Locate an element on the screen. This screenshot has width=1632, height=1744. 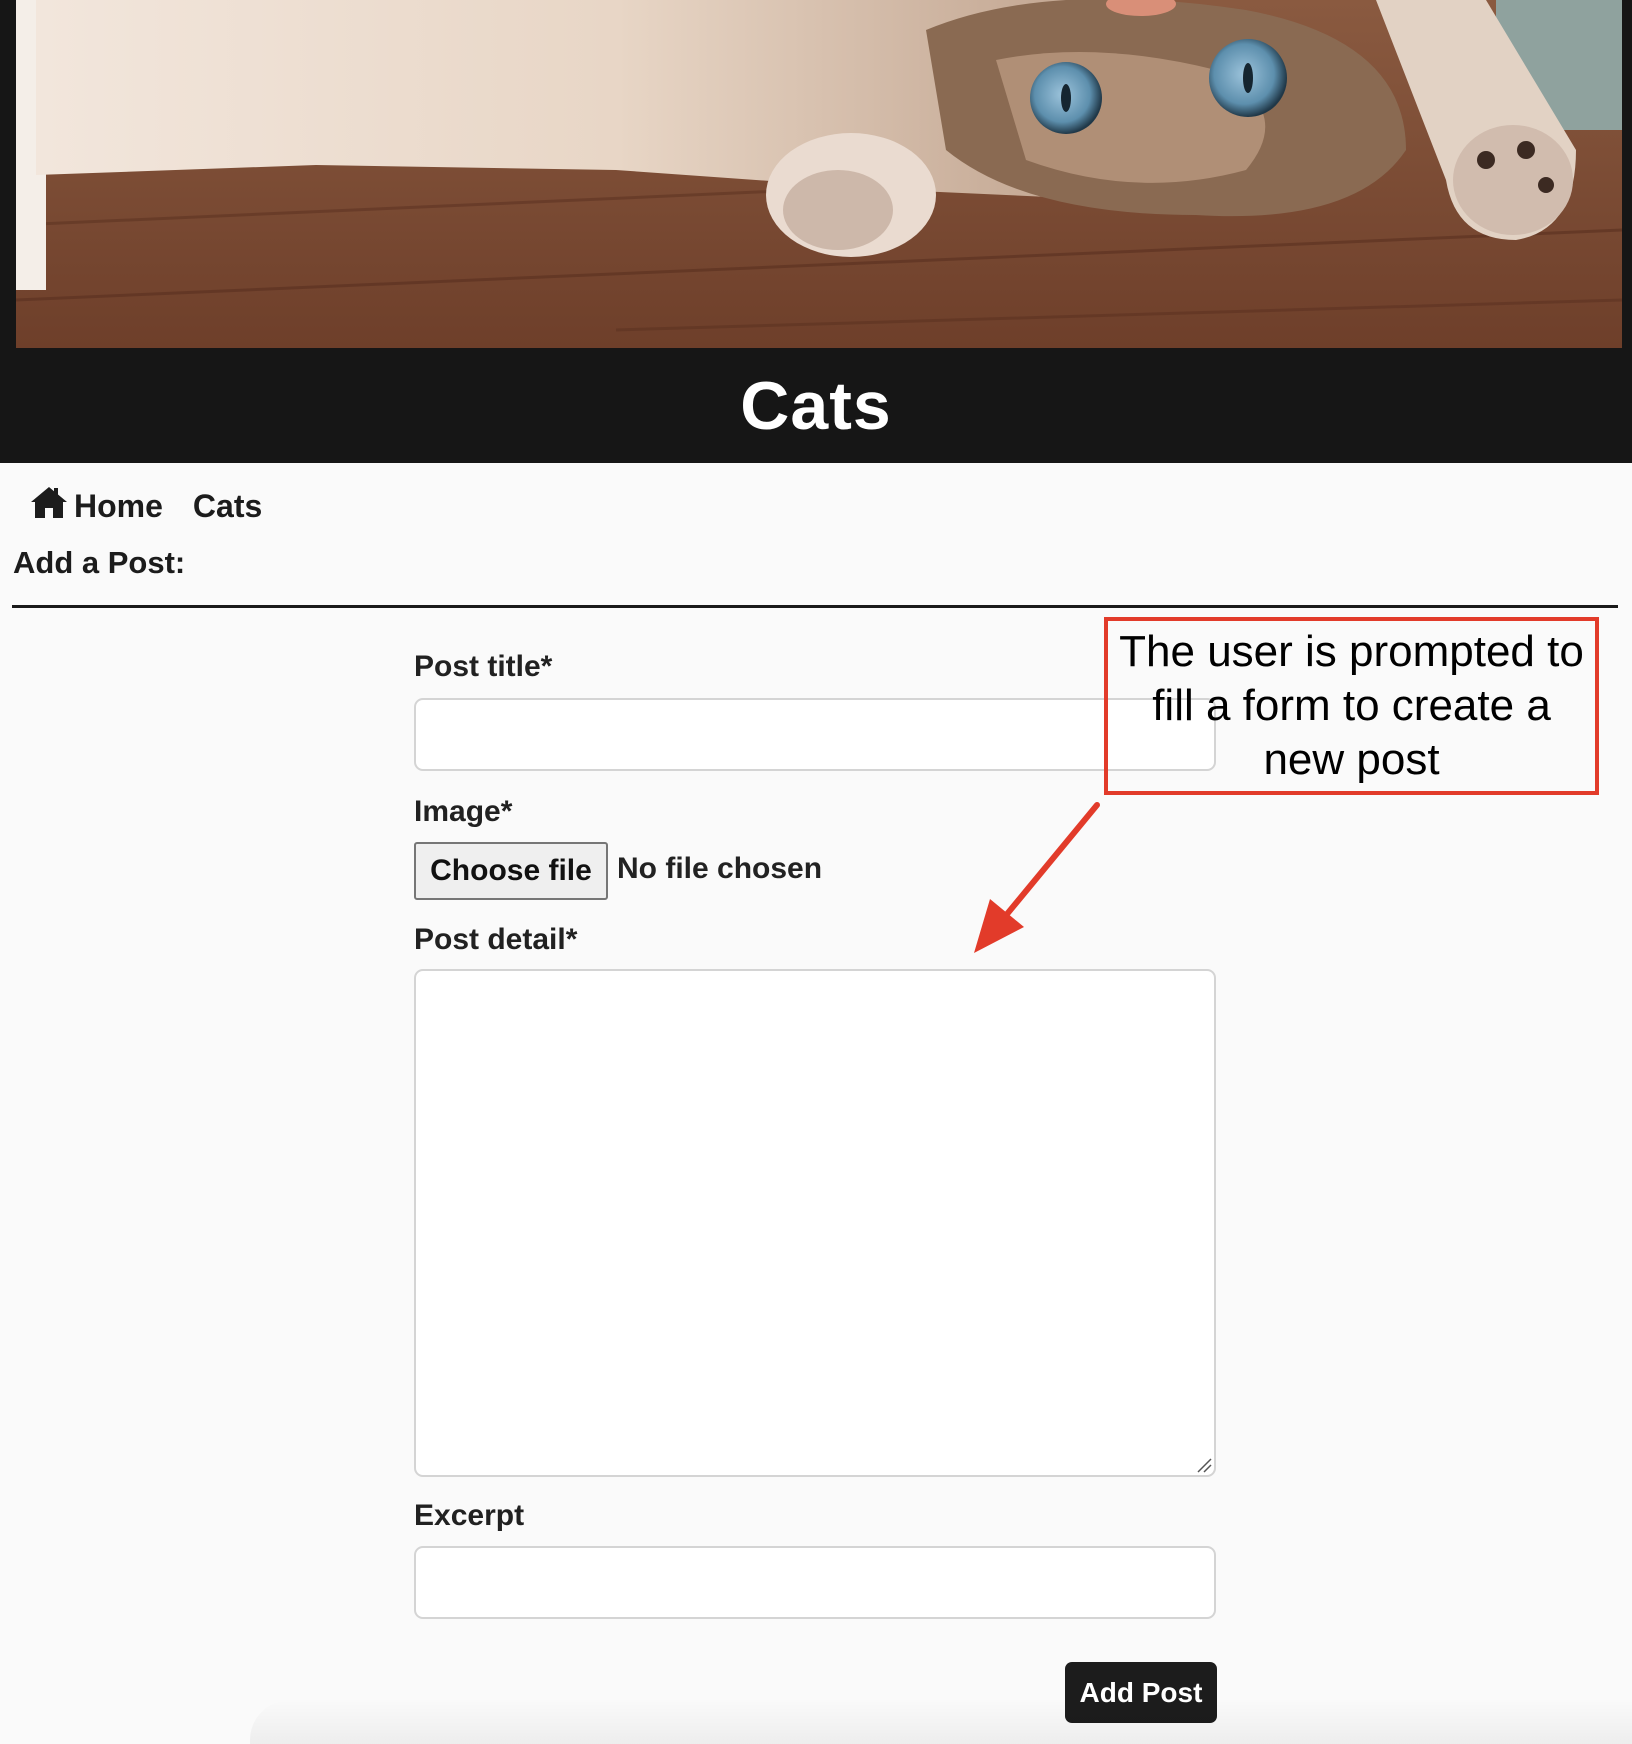
post-detail-textarea is located at coordinates (815, 1223).